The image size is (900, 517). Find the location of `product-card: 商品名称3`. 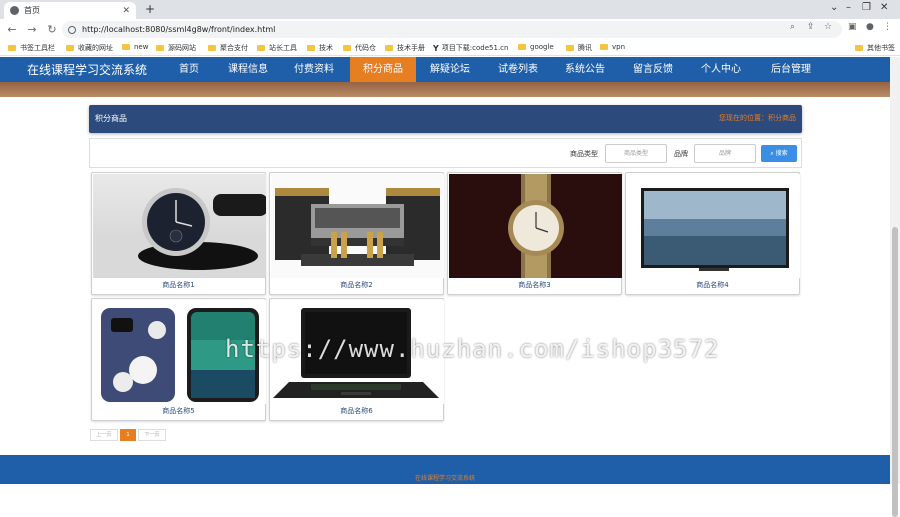

product-card: 商品名称3 is located at coordinates (534, 233).